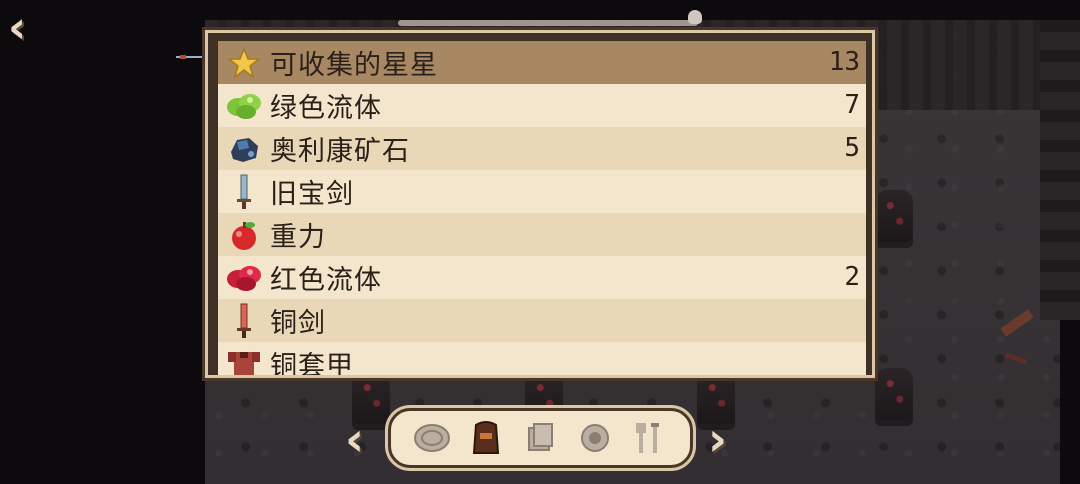  I want to click on apple-icon, so click(244, 235).